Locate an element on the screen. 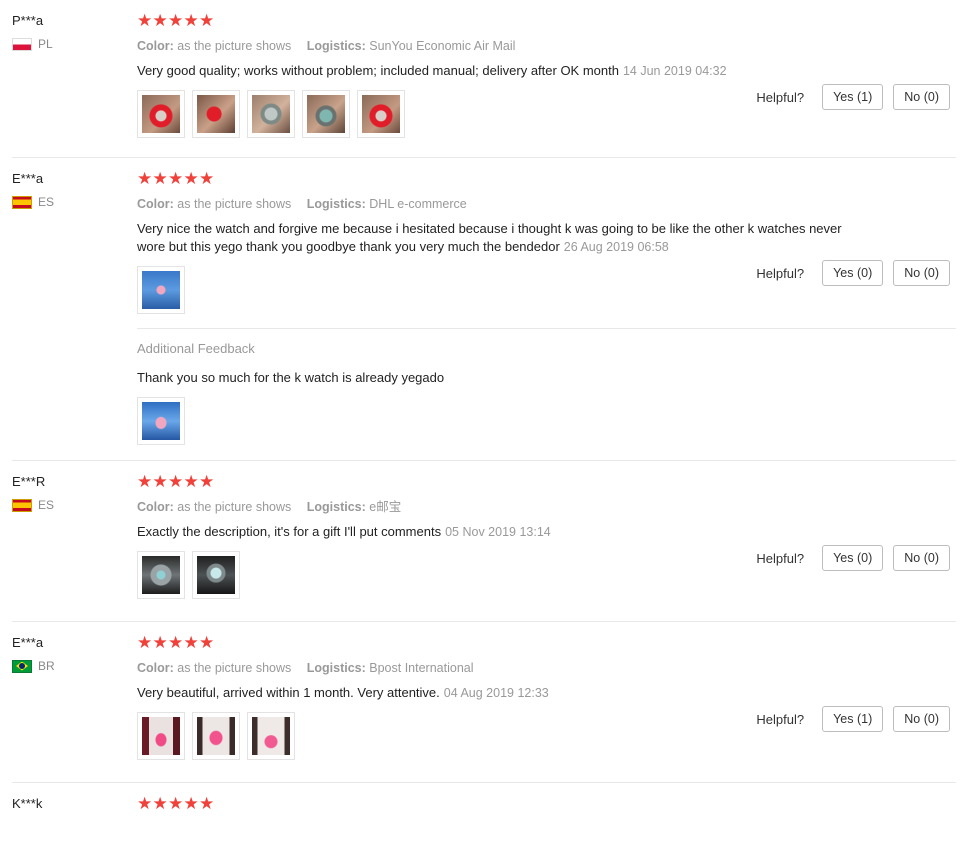  country-code: PL is located at coordinates (45, 44).